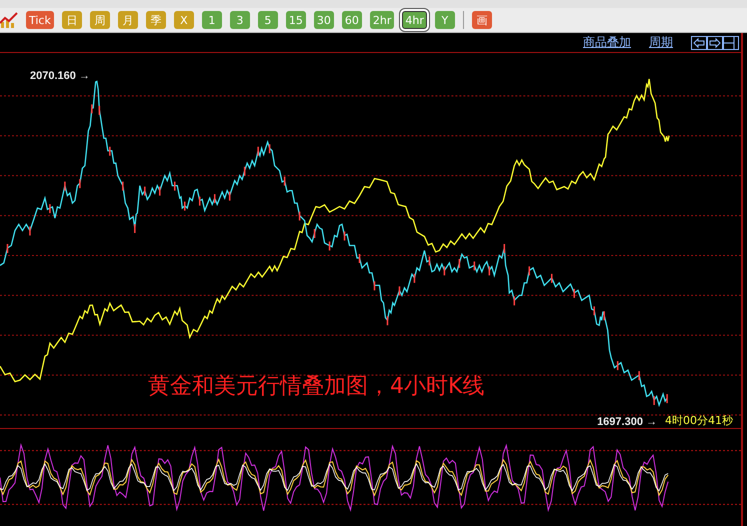  What do you see at coordinates (324, 20) in the screenshot?
I see `period-button: 30` at bounding box center [324, 20].